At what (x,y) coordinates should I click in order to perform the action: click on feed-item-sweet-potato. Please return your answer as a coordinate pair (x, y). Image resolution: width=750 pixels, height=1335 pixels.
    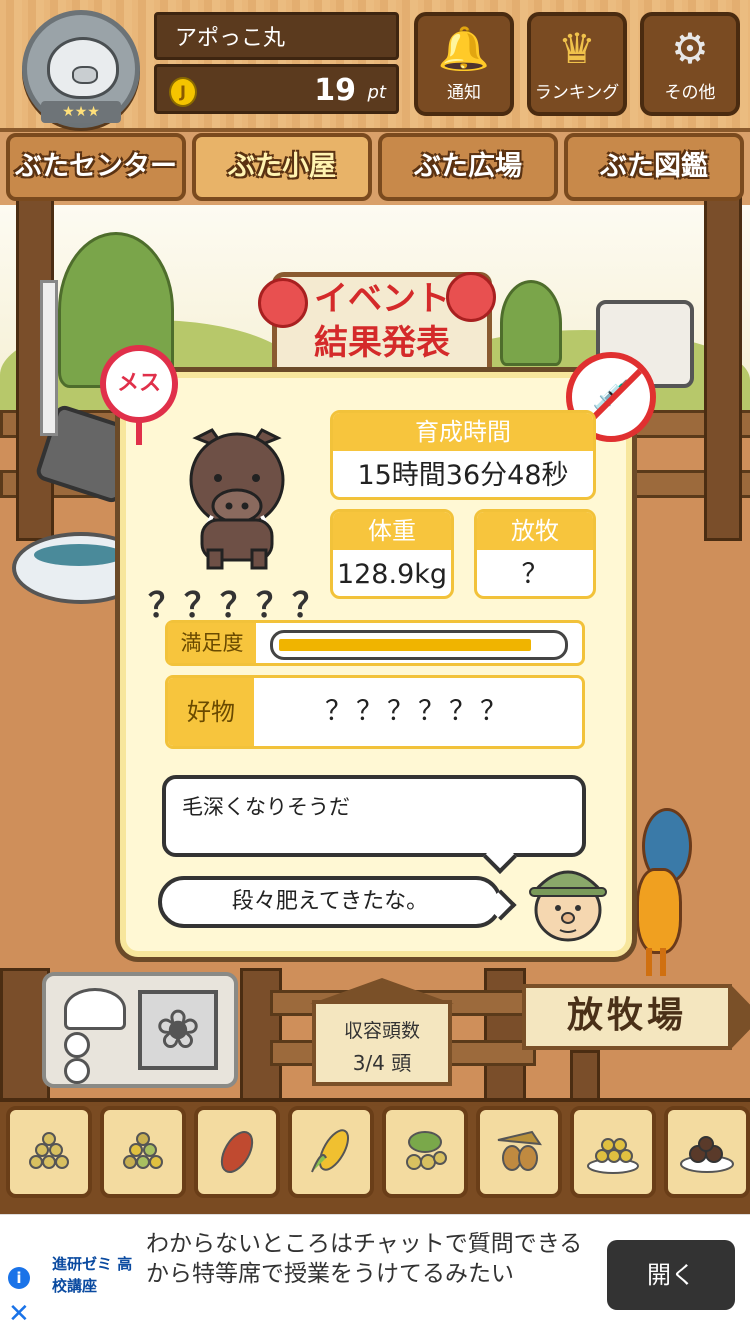
    Looking at the image, I should click on (237, 1152).